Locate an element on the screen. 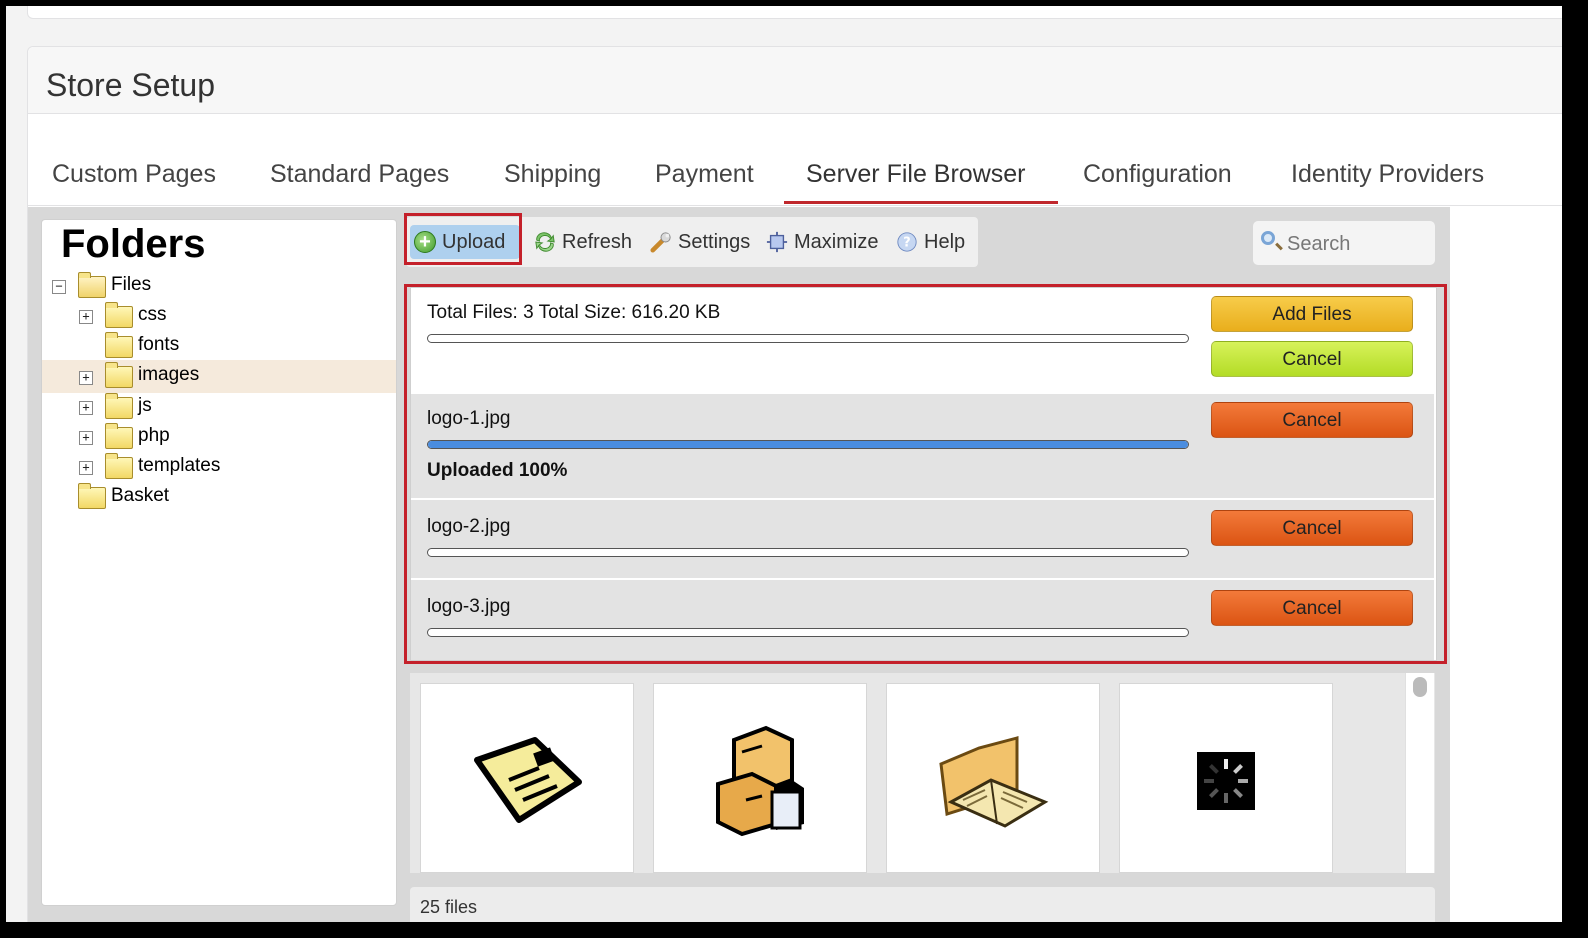  page-title: Store Setup is located at coordinates (130, 85).